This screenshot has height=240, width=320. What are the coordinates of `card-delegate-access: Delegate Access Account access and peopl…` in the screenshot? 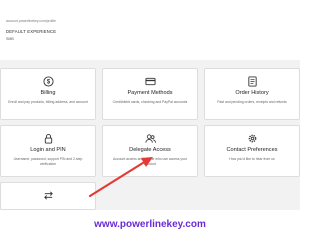 It's located at (150, 151).